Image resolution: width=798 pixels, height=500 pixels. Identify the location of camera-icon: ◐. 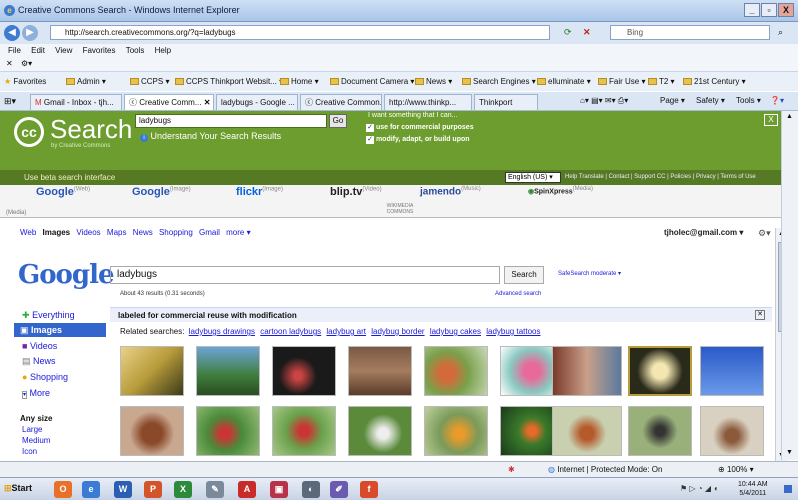
(311, 489).